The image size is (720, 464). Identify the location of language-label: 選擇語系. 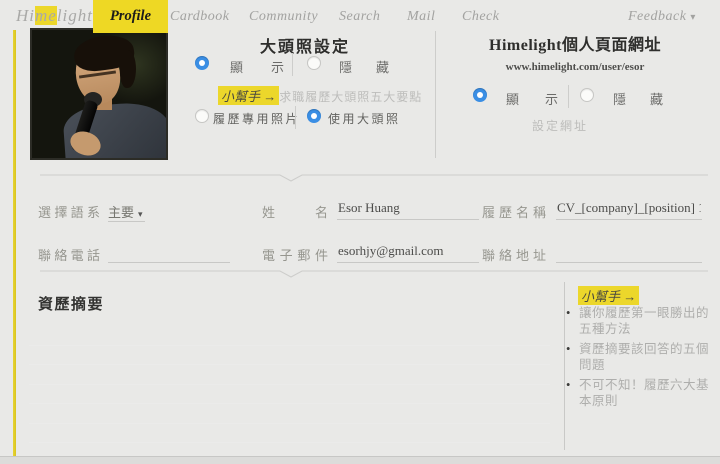
(69, 212).